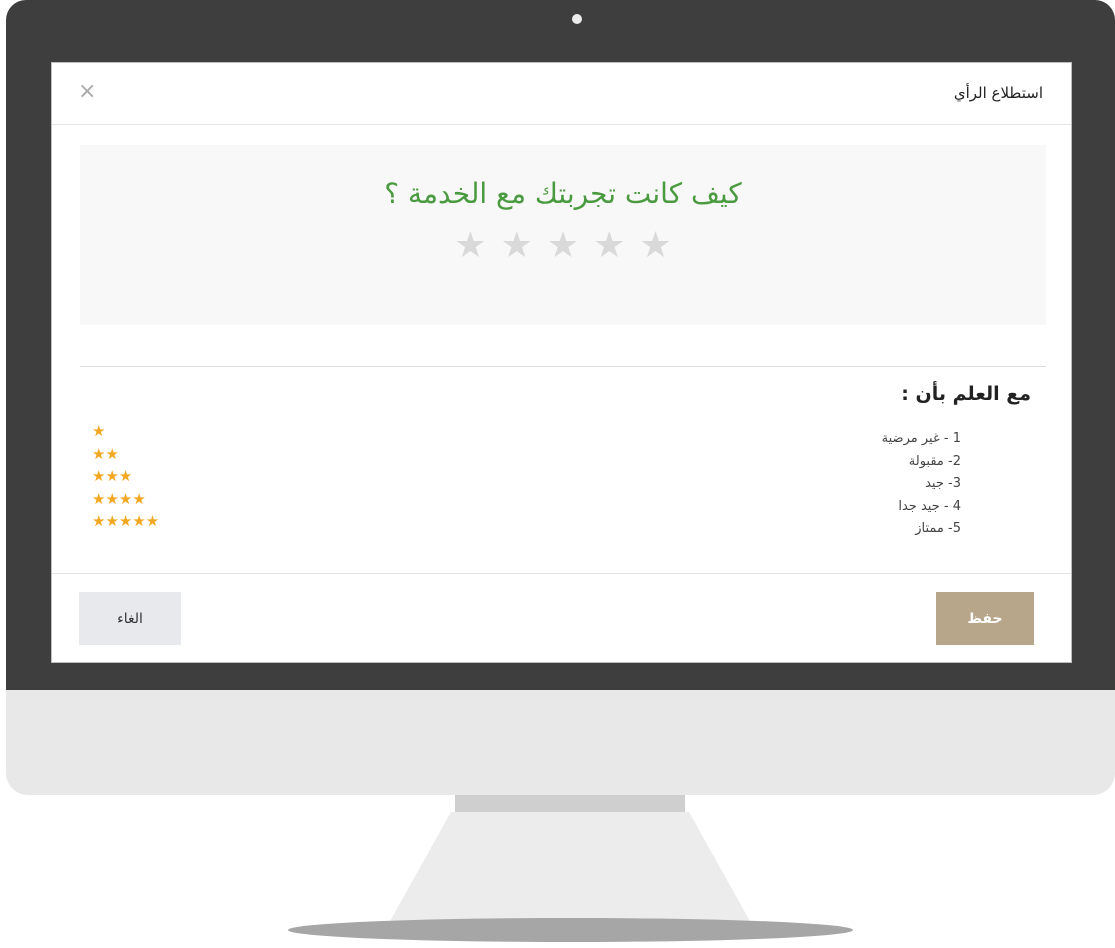 The width and height of the screenshot is (1115, 948). I want to click on four-stars-icon: ★★★★, so click(119, 498).